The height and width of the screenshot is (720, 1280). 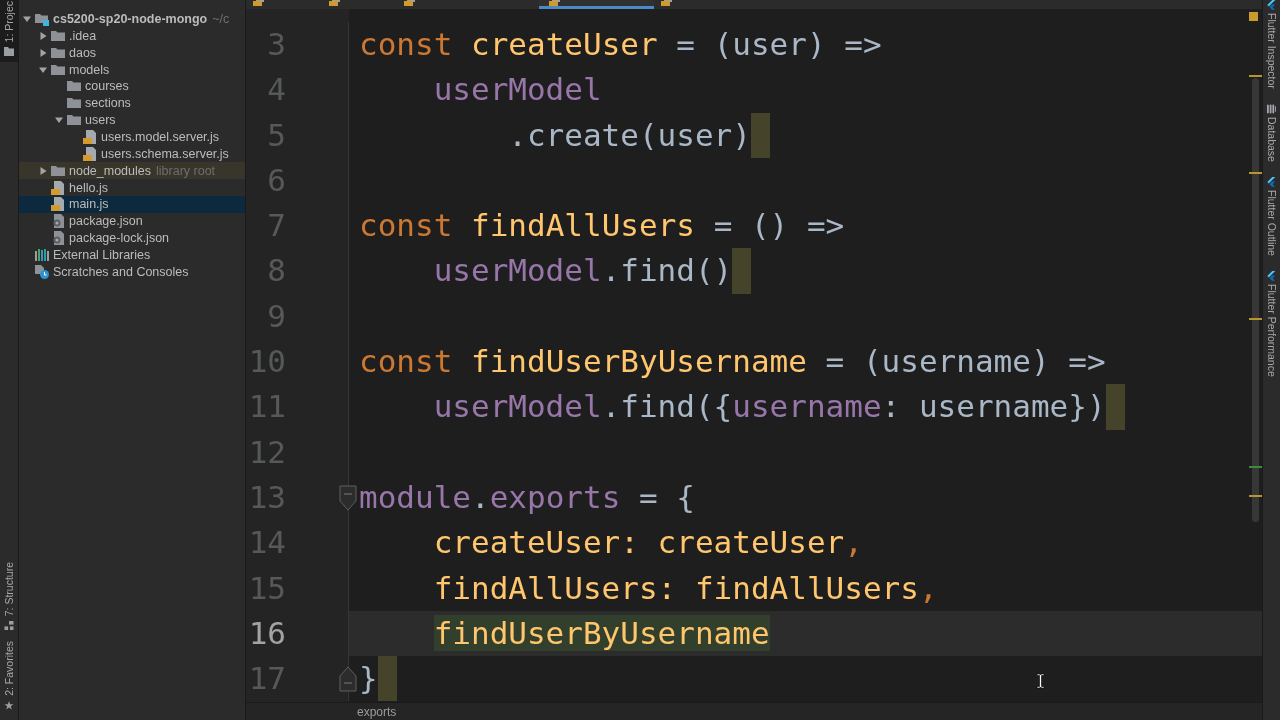 What do you see at coordinates (1271, 218) in the screenshot?
I see `tool-window-button: Flutter Outline` at bounding box center [1271, 218].